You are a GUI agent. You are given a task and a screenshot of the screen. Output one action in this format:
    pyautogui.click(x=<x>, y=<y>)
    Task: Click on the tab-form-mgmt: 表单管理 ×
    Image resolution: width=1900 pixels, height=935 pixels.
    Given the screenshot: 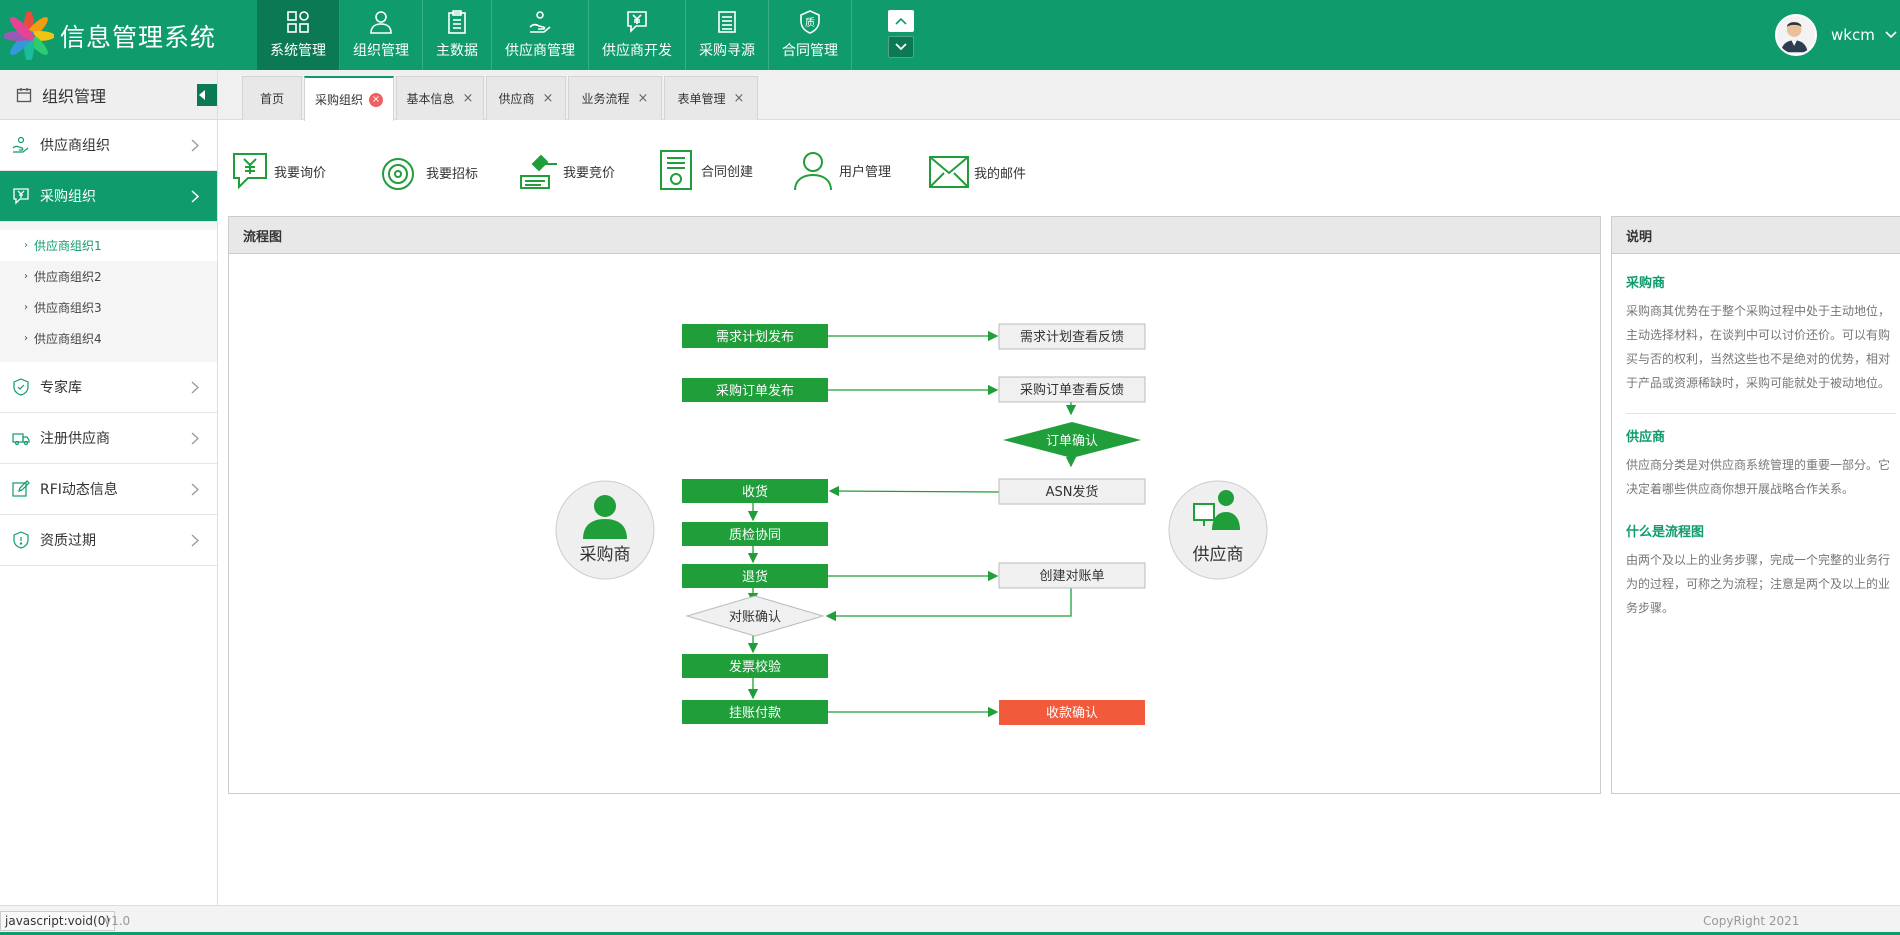 What is the action you would take?
    pyautogui.click(x=711, y=98)
    